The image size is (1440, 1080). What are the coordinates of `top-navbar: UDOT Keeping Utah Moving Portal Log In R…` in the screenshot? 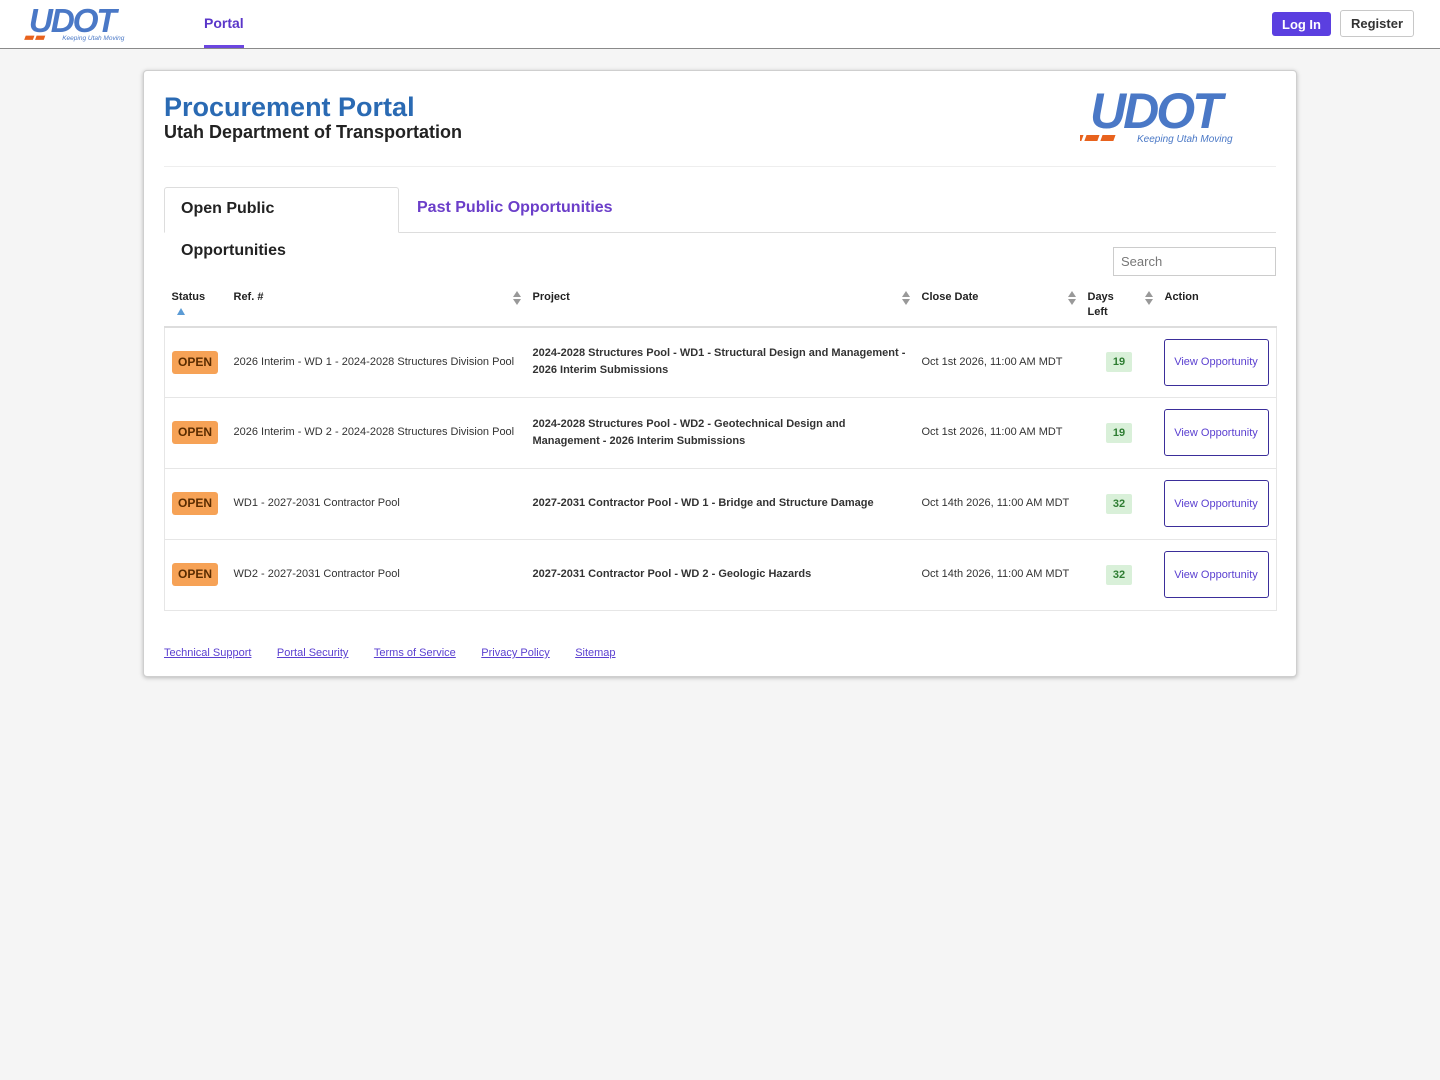 It's located at (720, 24).